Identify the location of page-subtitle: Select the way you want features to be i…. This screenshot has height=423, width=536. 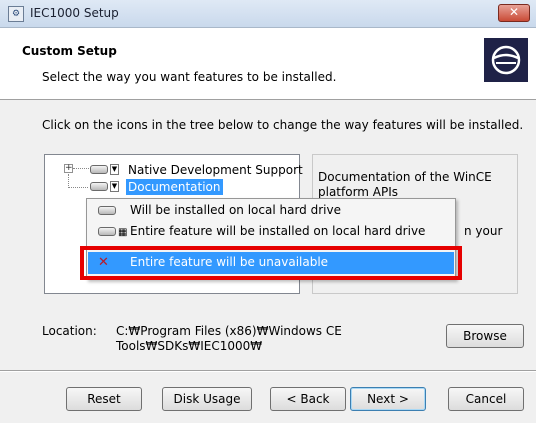
(189, 77).